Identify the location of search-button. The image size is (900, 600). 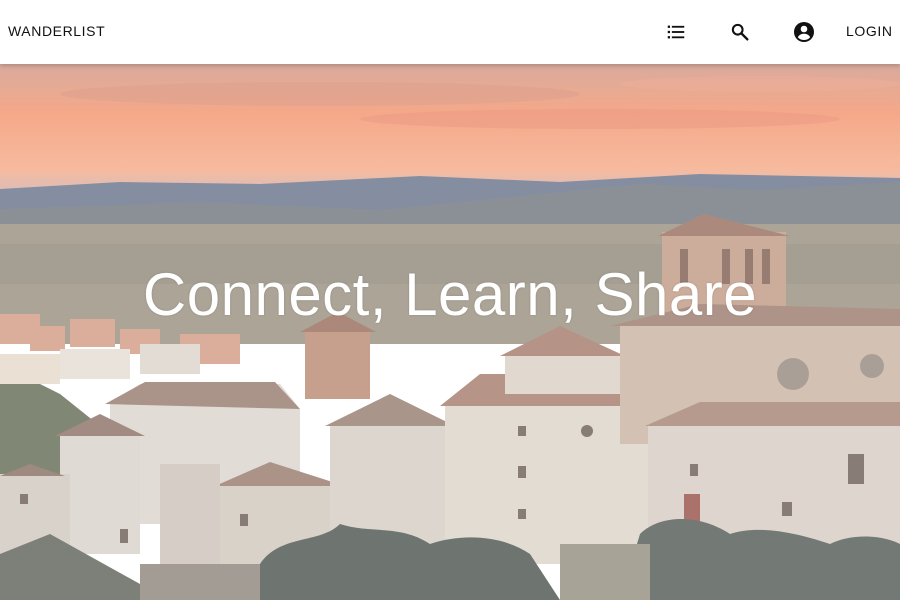
(740, 32).